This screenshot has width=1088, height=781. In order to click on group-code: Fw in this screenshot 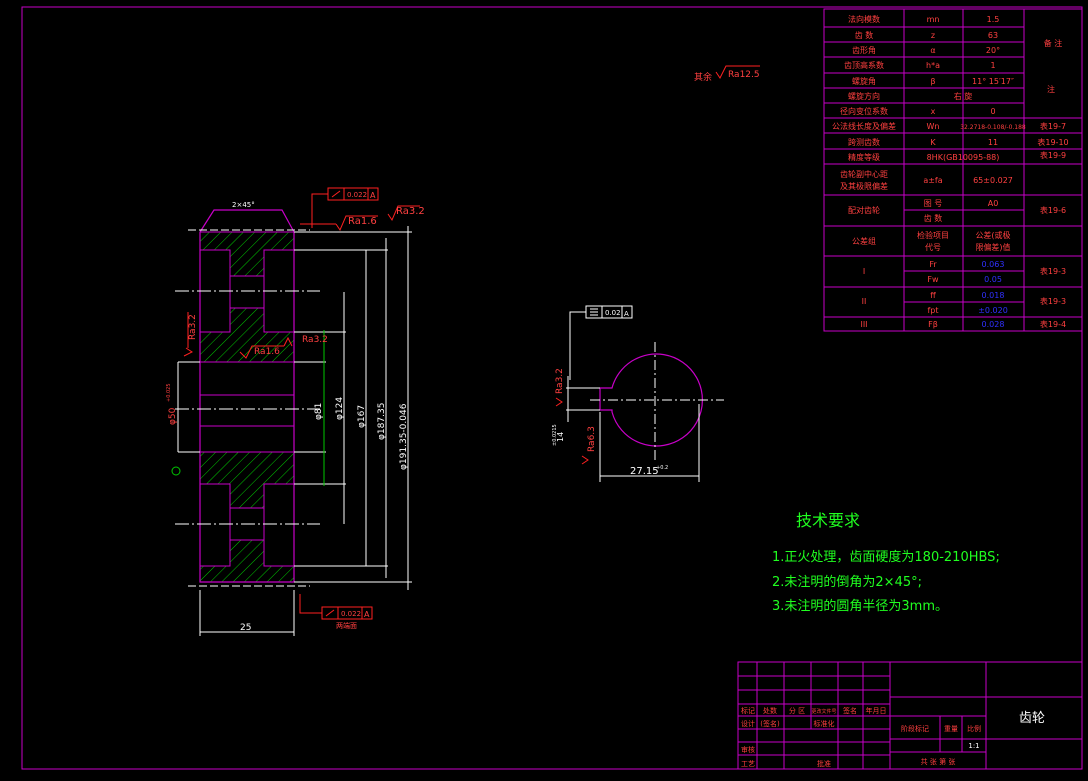, I will do `click(933, 279)`.